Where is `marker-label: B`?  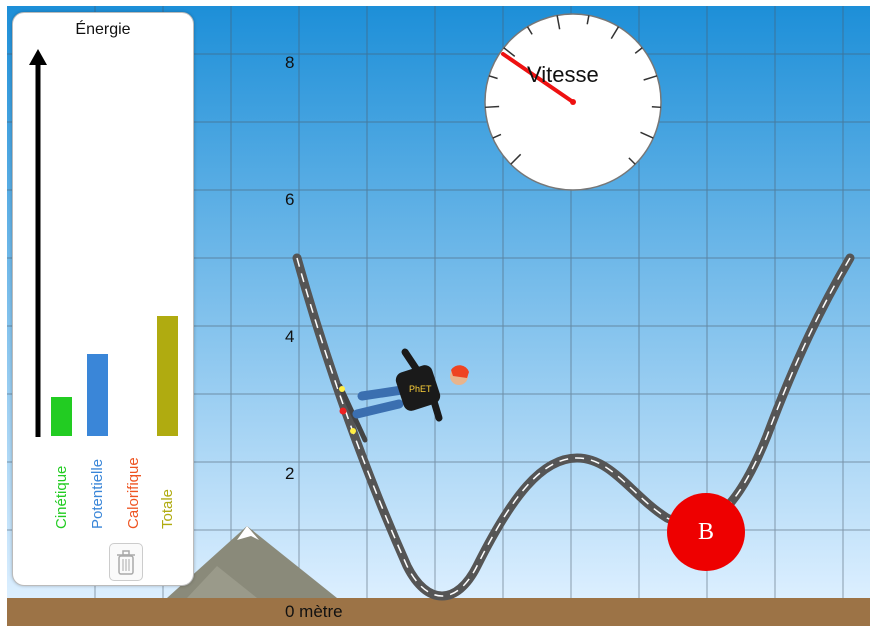 marker-label: B is located at coordinates (705, 531).